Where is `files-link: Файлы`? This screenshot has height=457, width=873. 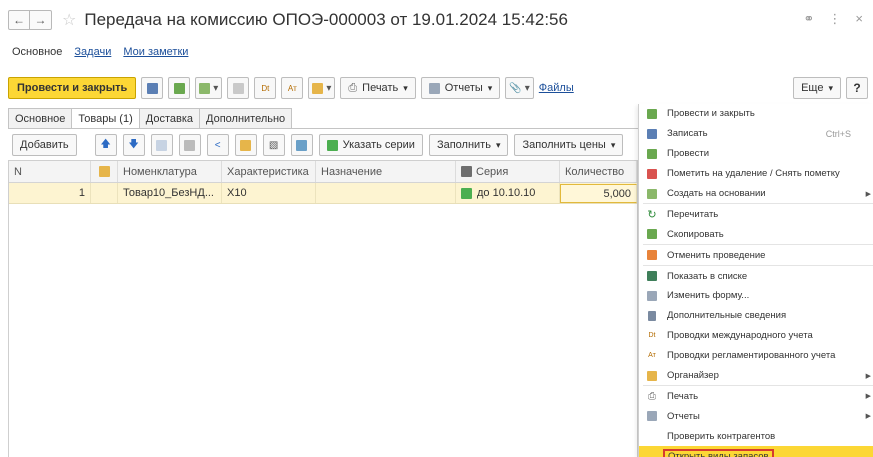
files-link: Файлы is located at coordinates (556, 88).